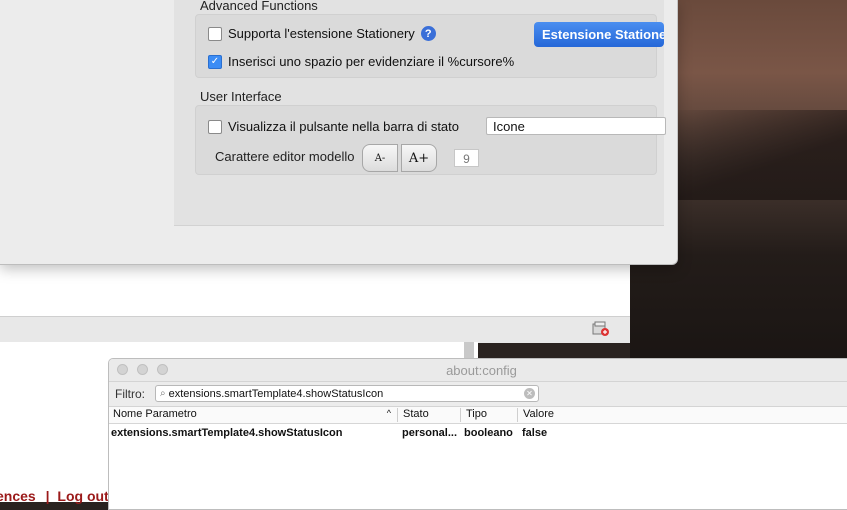 This screenshot has width=847, height=510. Describe the element at coordinates (430, 415) in the screenshot. I see `column-header-status: Stato` at that location.